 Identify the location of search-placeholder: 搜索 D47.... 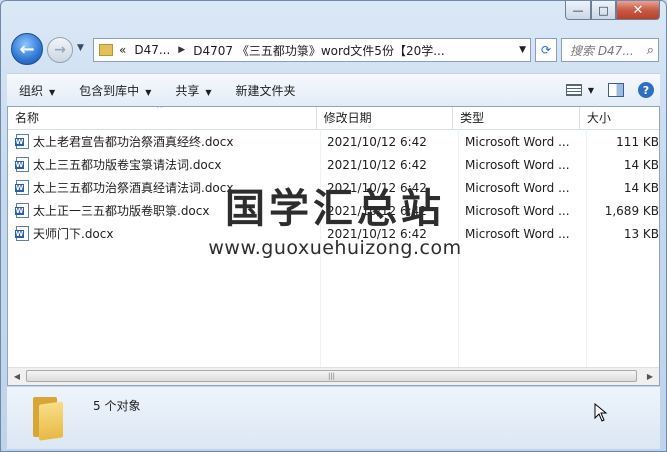
(602, 50).